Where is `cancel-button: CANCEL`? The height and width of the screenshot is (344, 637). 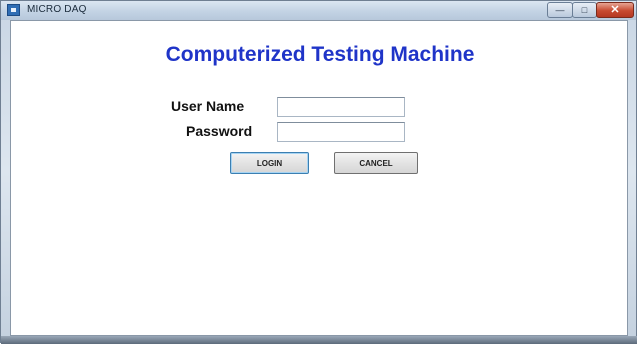 cancel-button: CANCEL is located at coordinates (376, 163).